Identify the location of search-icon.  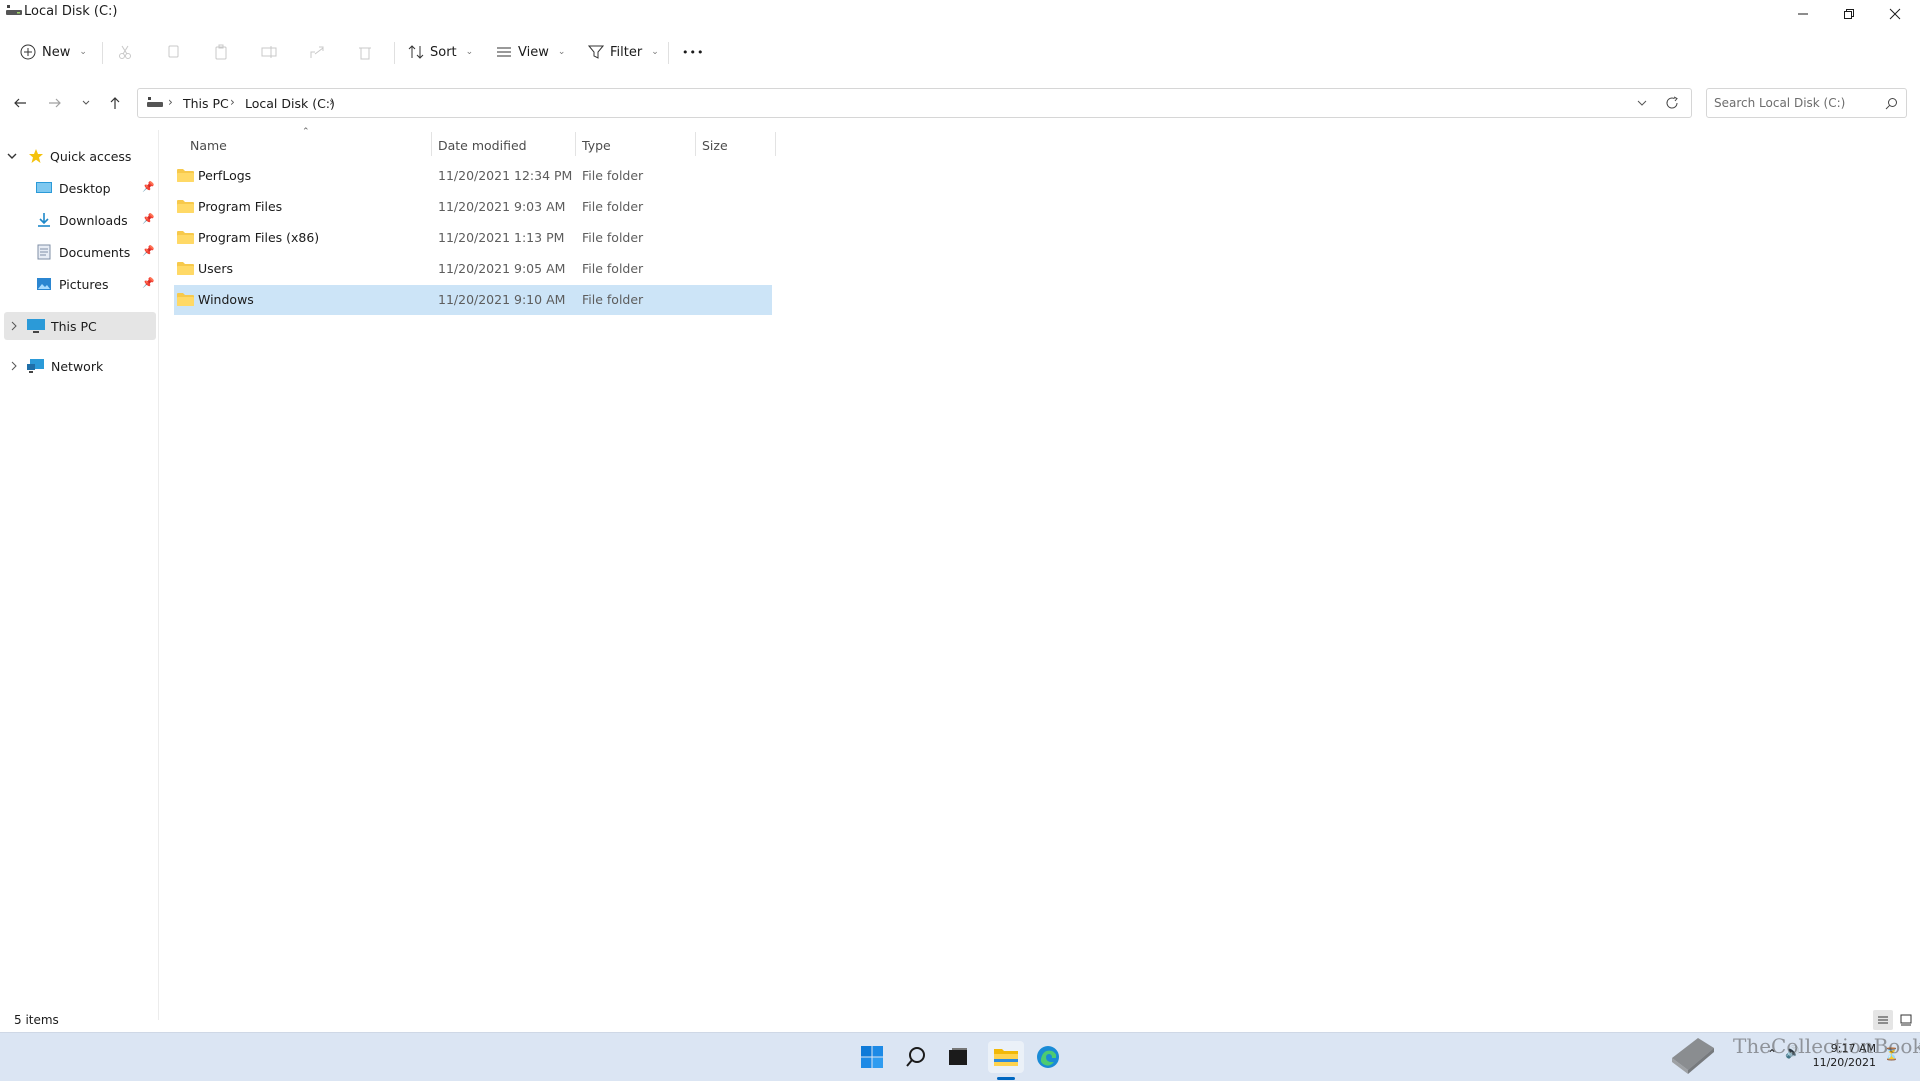
(915, 1057).